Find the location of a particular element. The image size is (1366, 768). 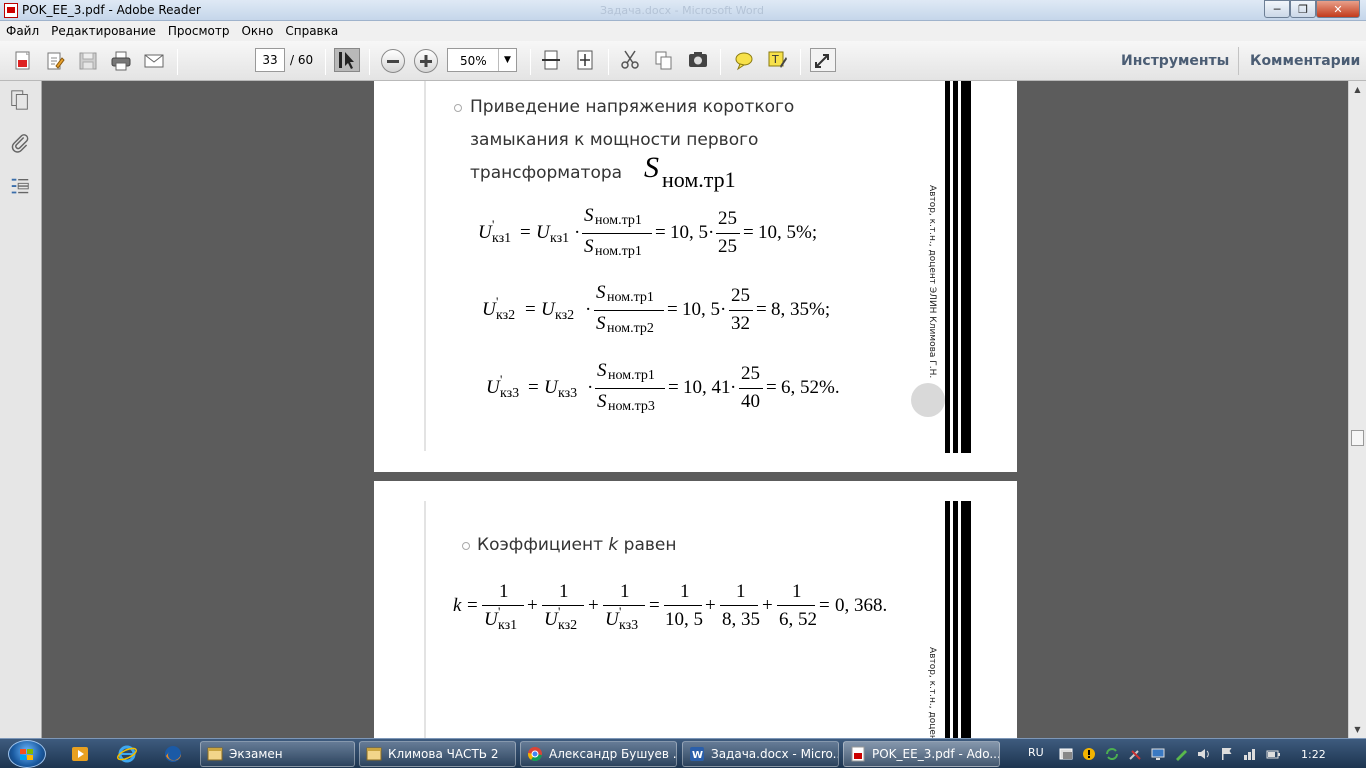

attachments-icon is located at coordinates (20, 143).